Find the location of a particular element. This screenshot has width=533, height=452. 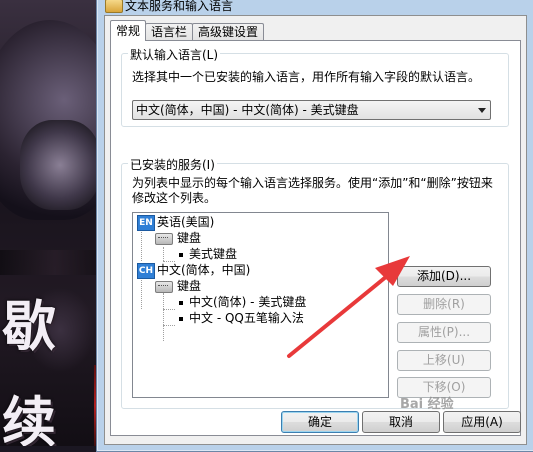

tree-label: 英语(美国) is located at coordinates (186, 222).